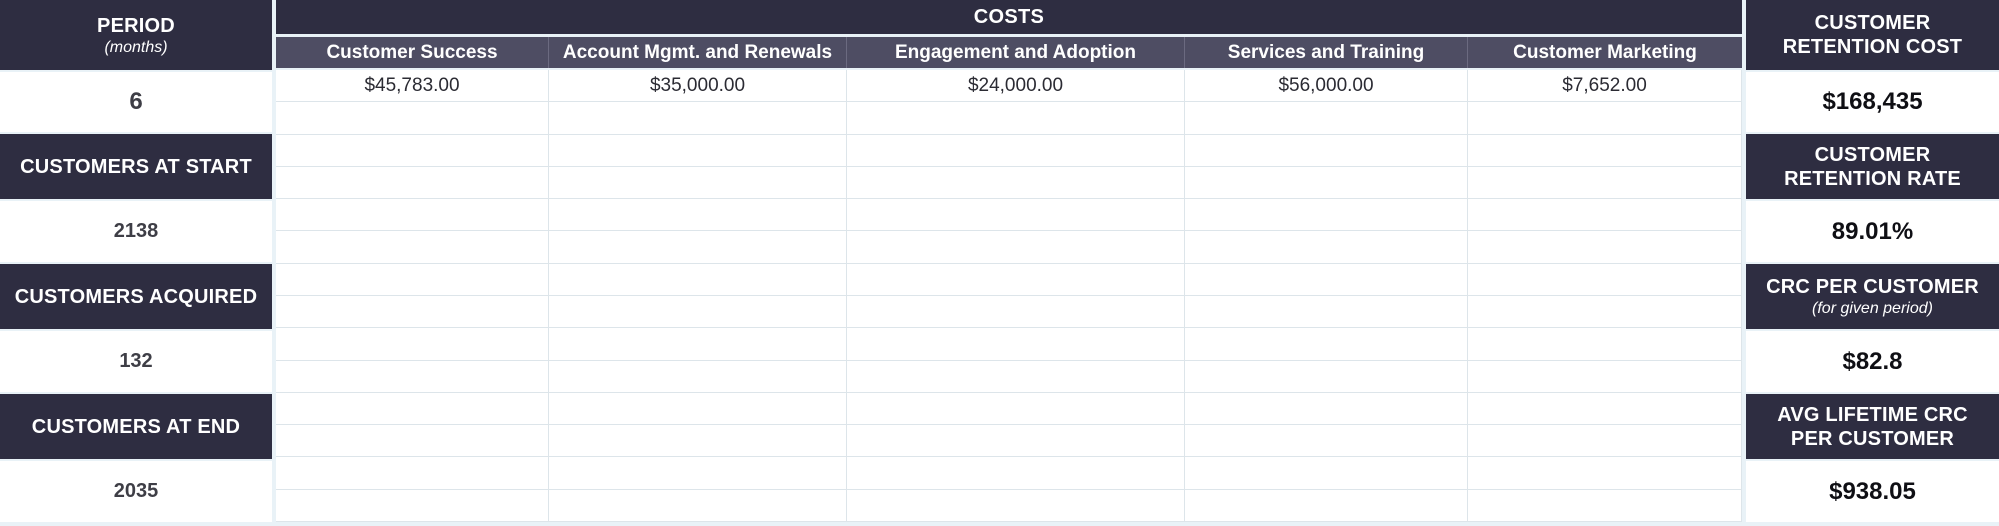 This screenshot has height=526, width=1999. Describe the element at coordinates (698, 86) in the screenshot. I see `cost-value-account-mgmt: $35,000.00` at that location.